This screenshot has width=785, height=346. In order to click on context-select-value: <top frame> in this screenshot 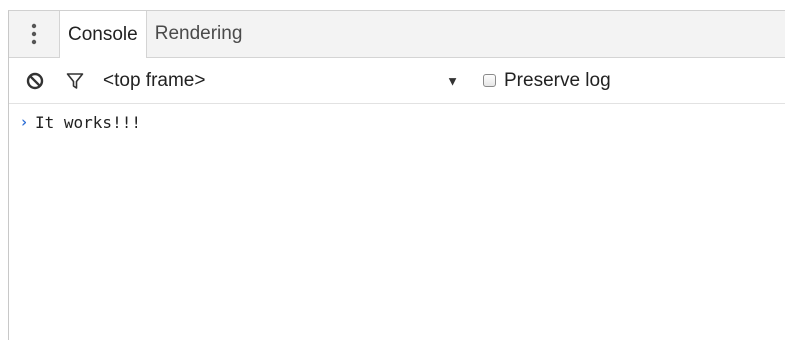, I will do `click(154, 80)`.